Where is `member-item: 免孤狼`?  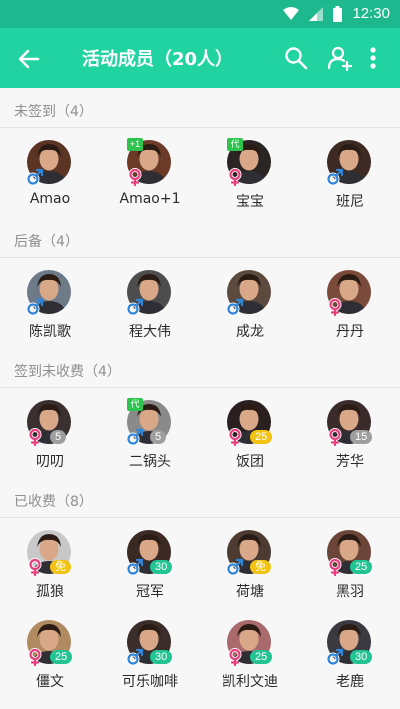 member-item: 免孤狼 is located at coordinates (50, 568).